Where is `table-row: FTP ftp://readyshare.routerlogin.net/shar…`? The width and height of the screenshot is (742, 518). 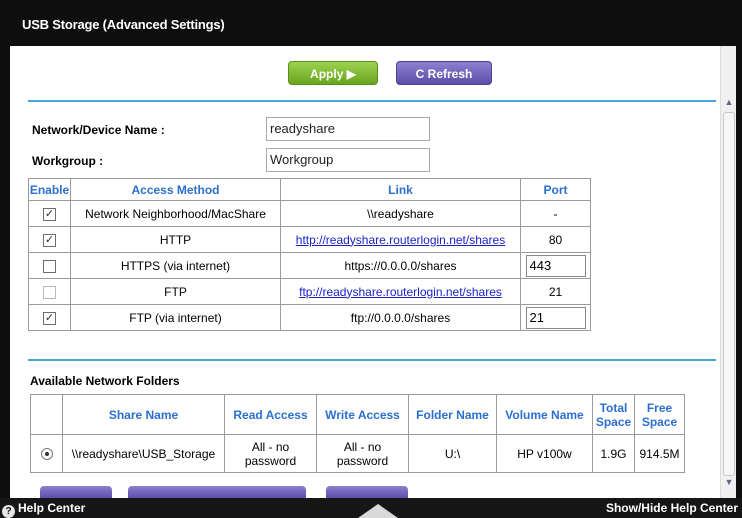 table-row: FTP ftp://readyshare.routerlogin.net/shar… is located at coordinates (368, 291).